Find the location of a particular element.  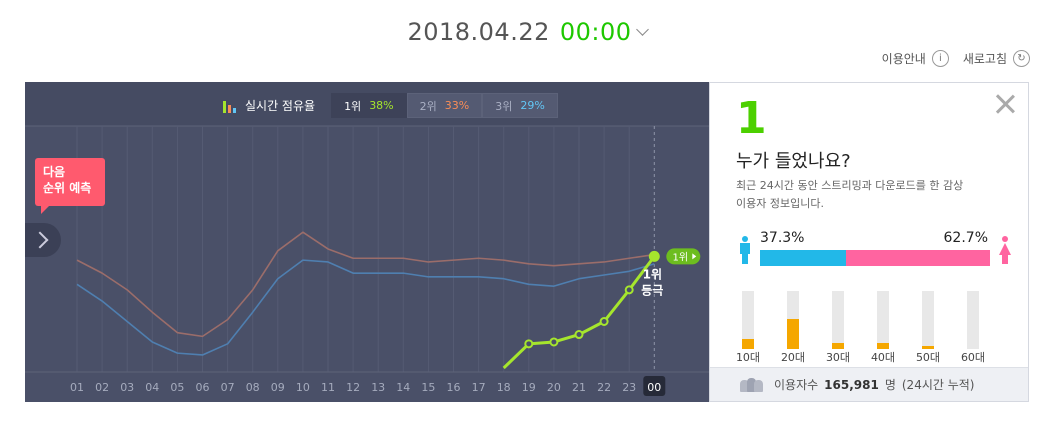

rank-label: 1위 is located at coordinates (353, 106).